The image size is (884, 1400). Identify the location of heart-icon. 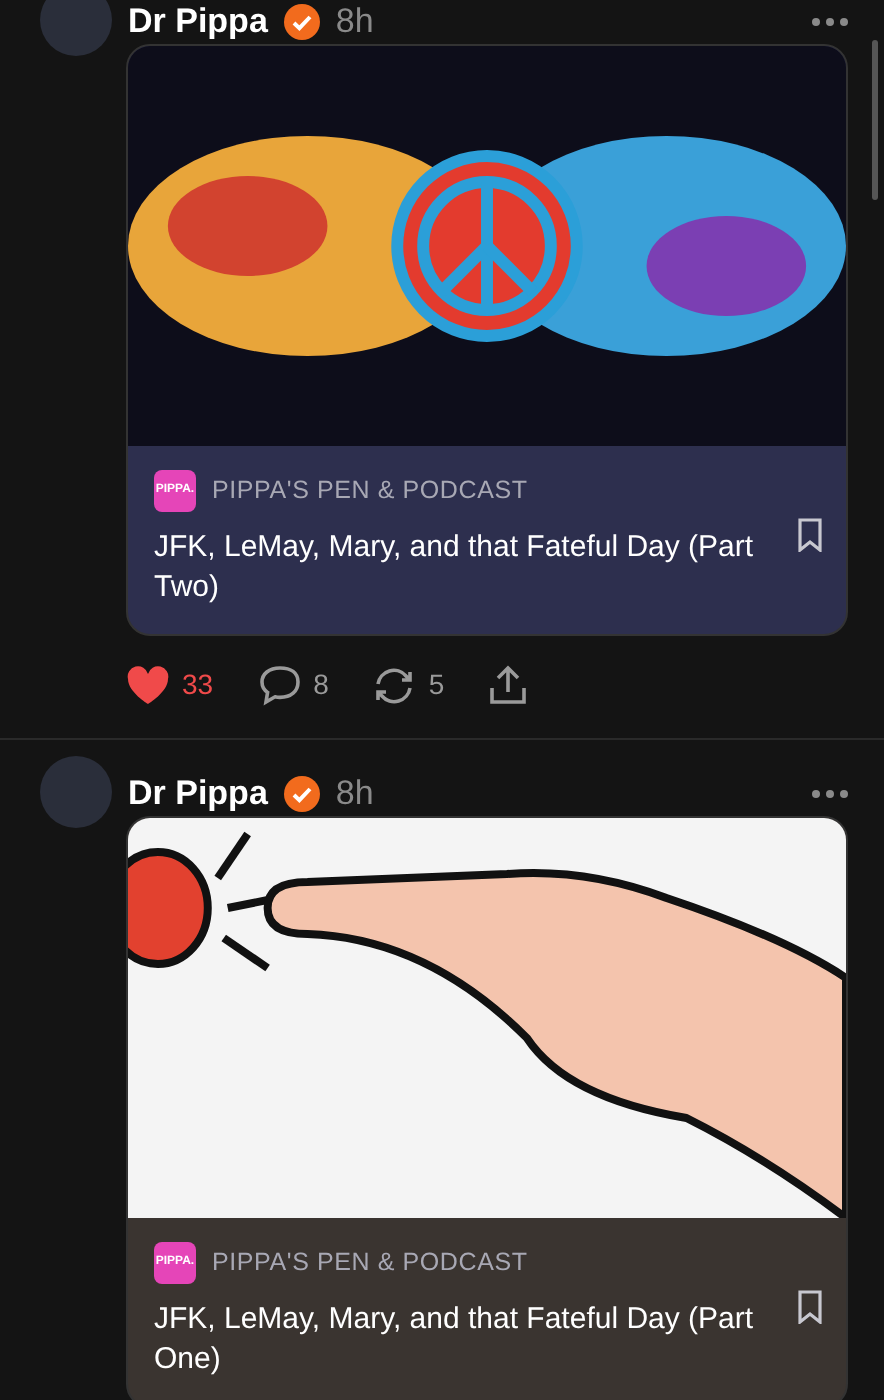
(148, 685).